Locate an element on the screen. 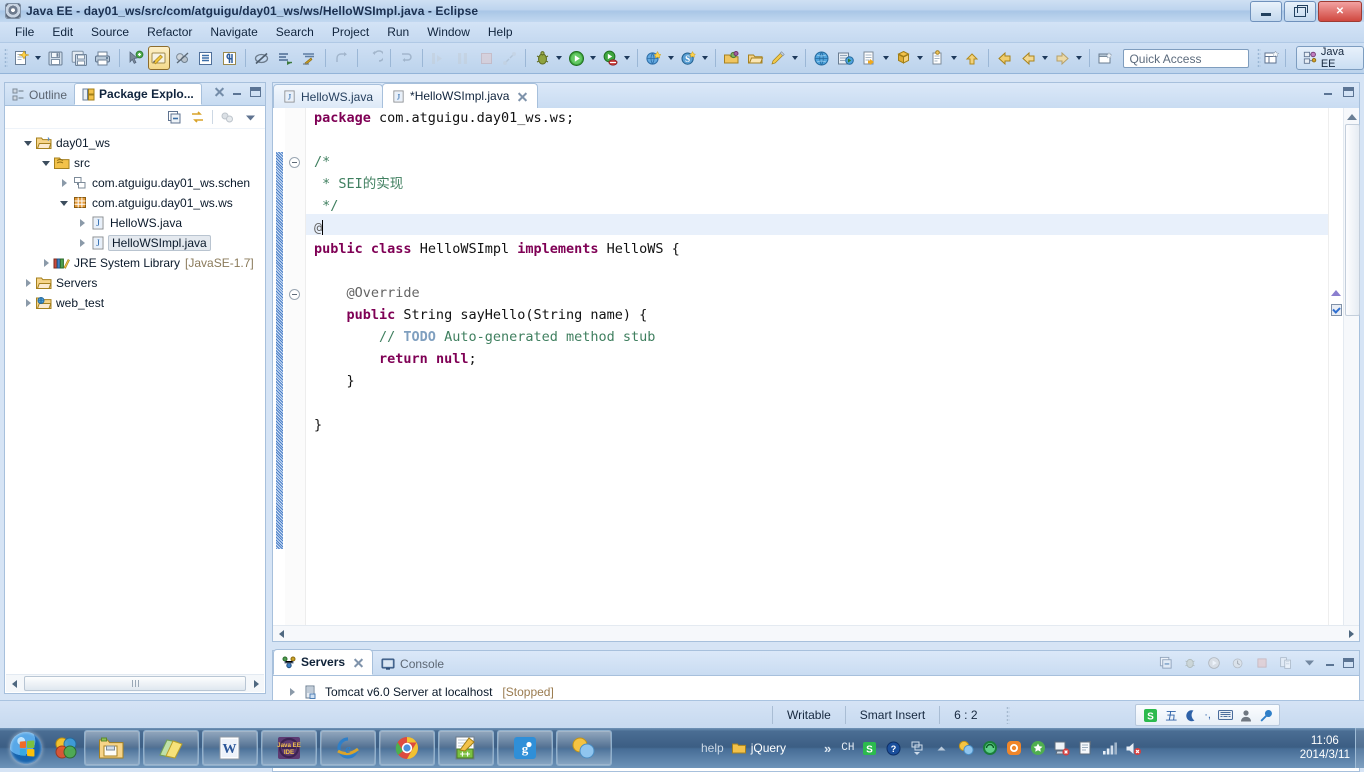  taskbar-button-qq: g is located at coordinates (524, 748).